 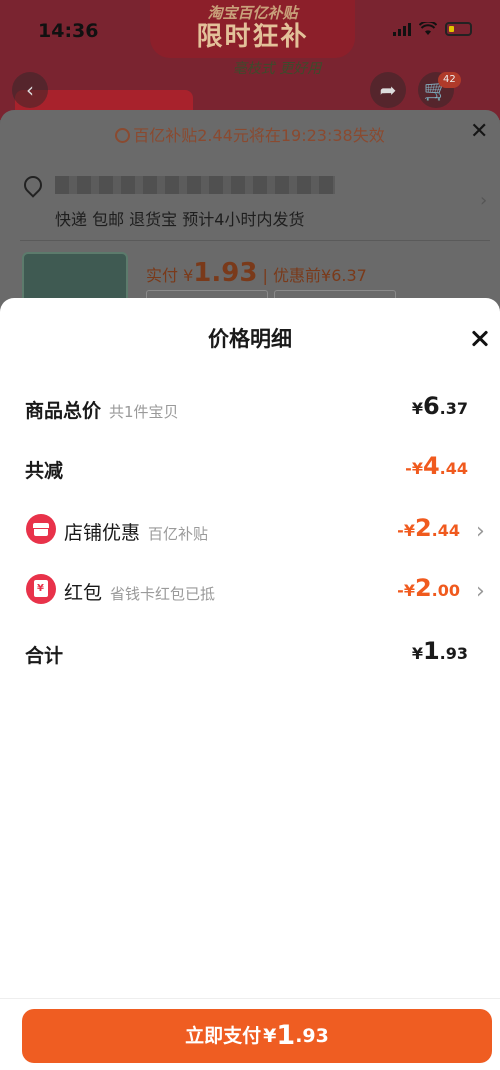 I want to click on share-button: ➦, so click(x=388, y=90).